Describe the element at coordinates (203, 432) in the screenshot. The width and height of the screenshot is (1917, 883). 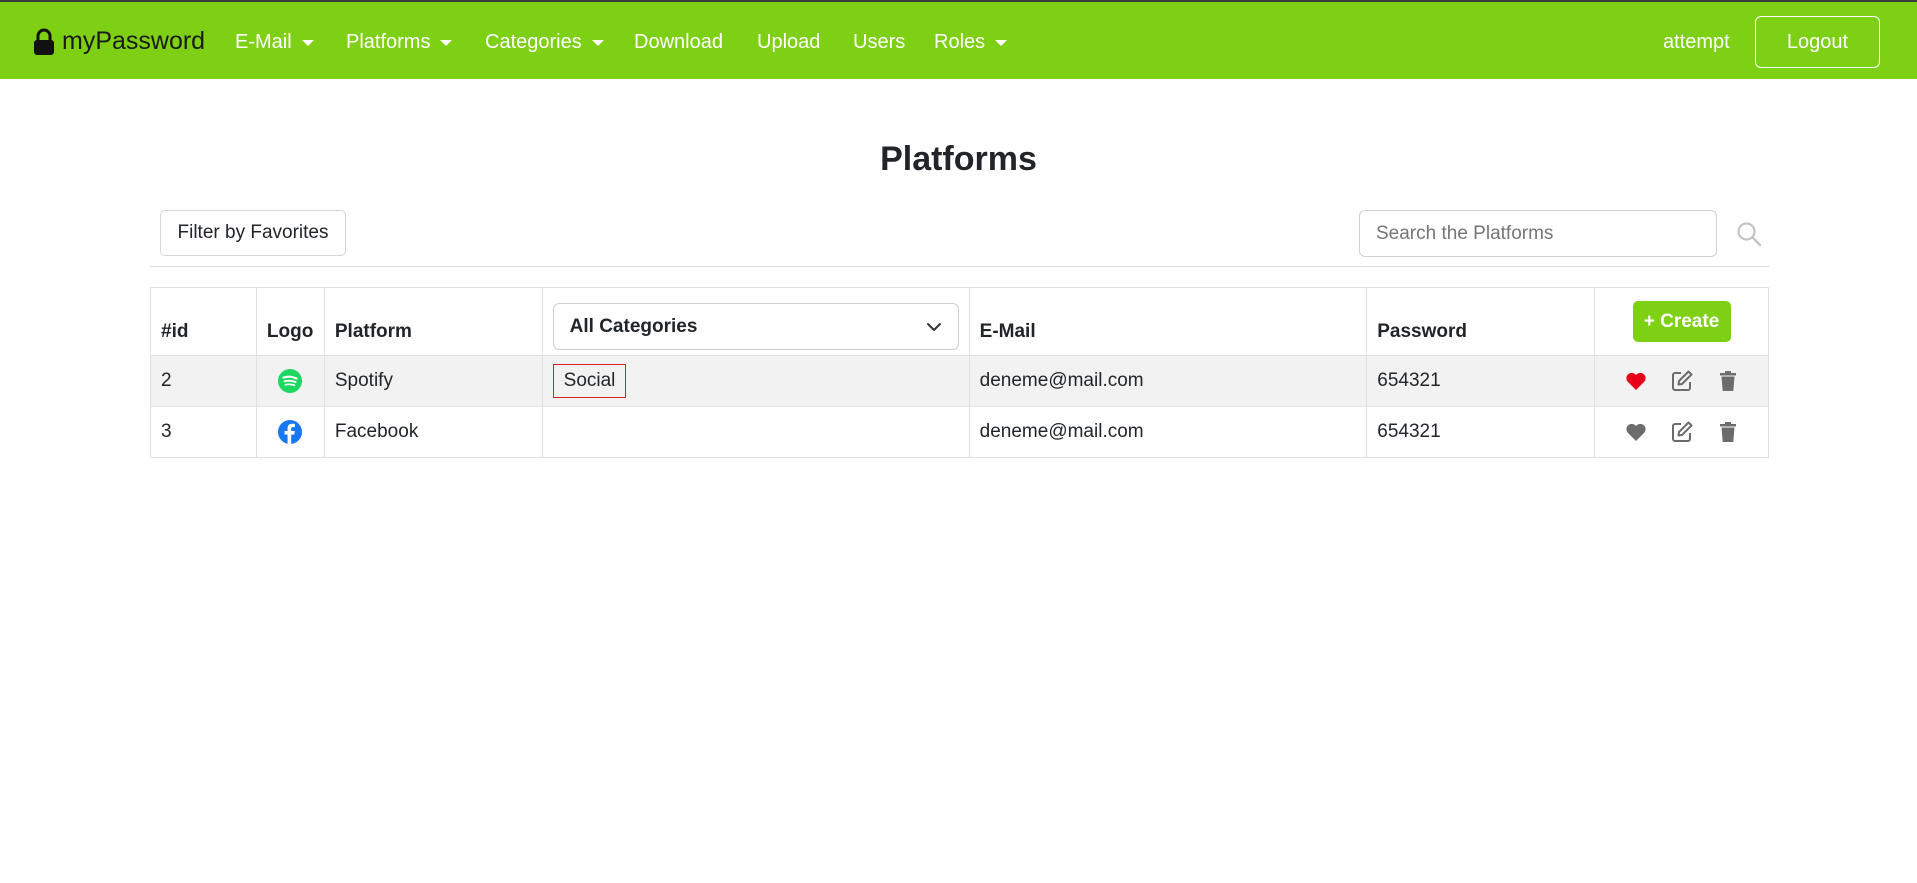
I see `cell-id: 3` at that location.